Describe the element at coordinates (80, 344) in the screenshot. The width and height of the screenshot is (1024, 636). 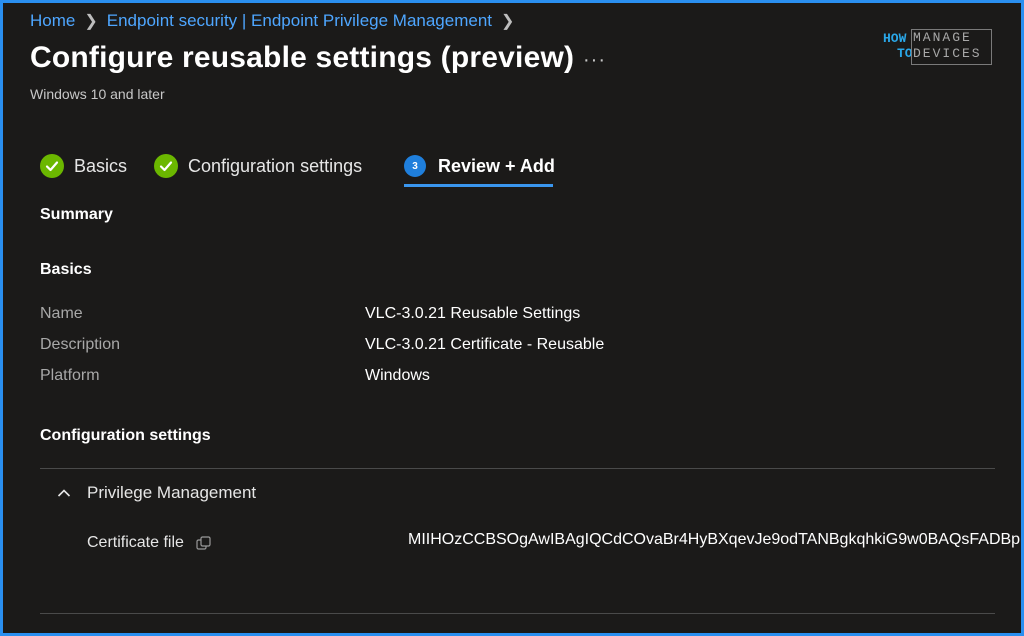
I see `field-label-description: Description` at that location.